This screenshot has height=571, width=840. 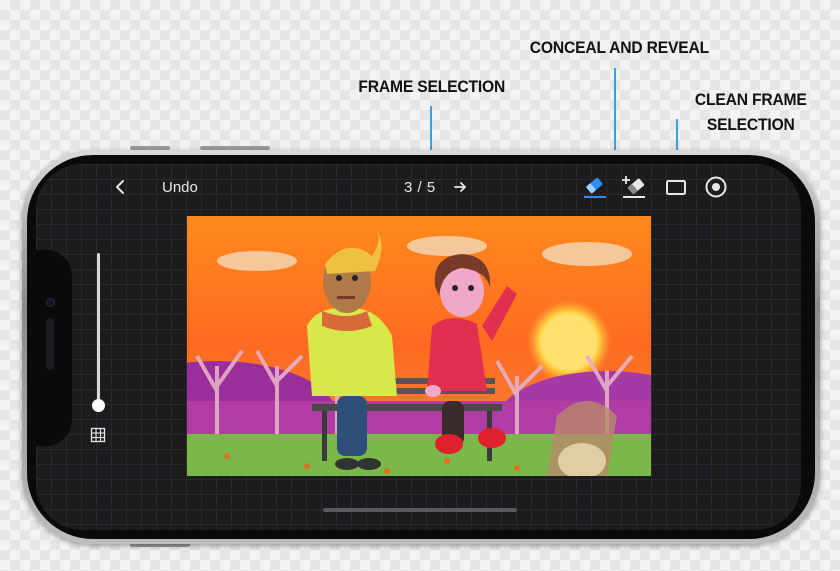 I want to click on back-button, so click(x=121, y=187).